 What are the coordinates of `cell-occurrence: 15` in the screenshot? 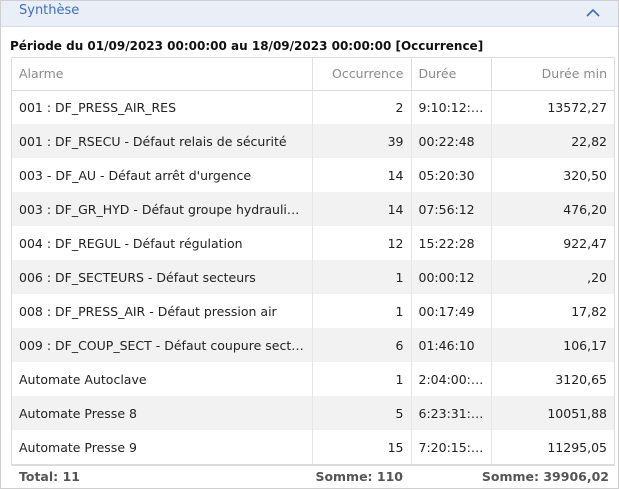 It's located at (362, 447).